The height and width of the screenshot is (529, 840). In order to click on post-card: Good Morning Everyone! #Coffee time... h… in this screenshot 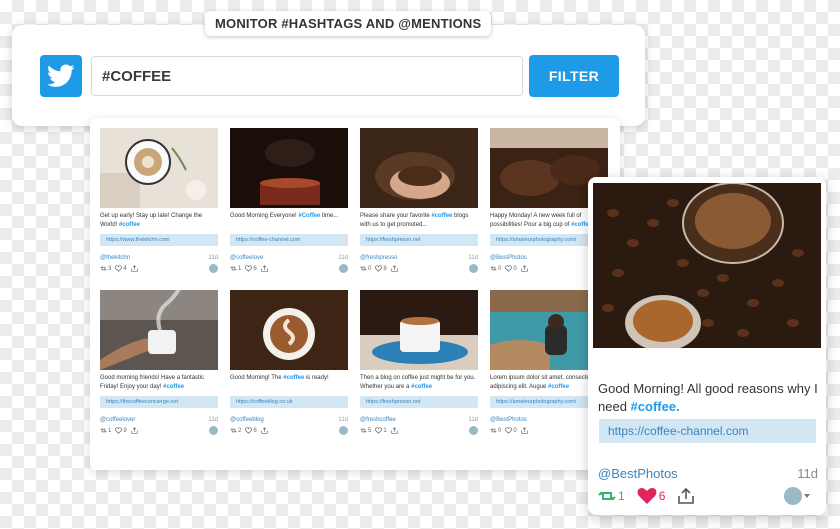, I will do `click(289, 205)`.